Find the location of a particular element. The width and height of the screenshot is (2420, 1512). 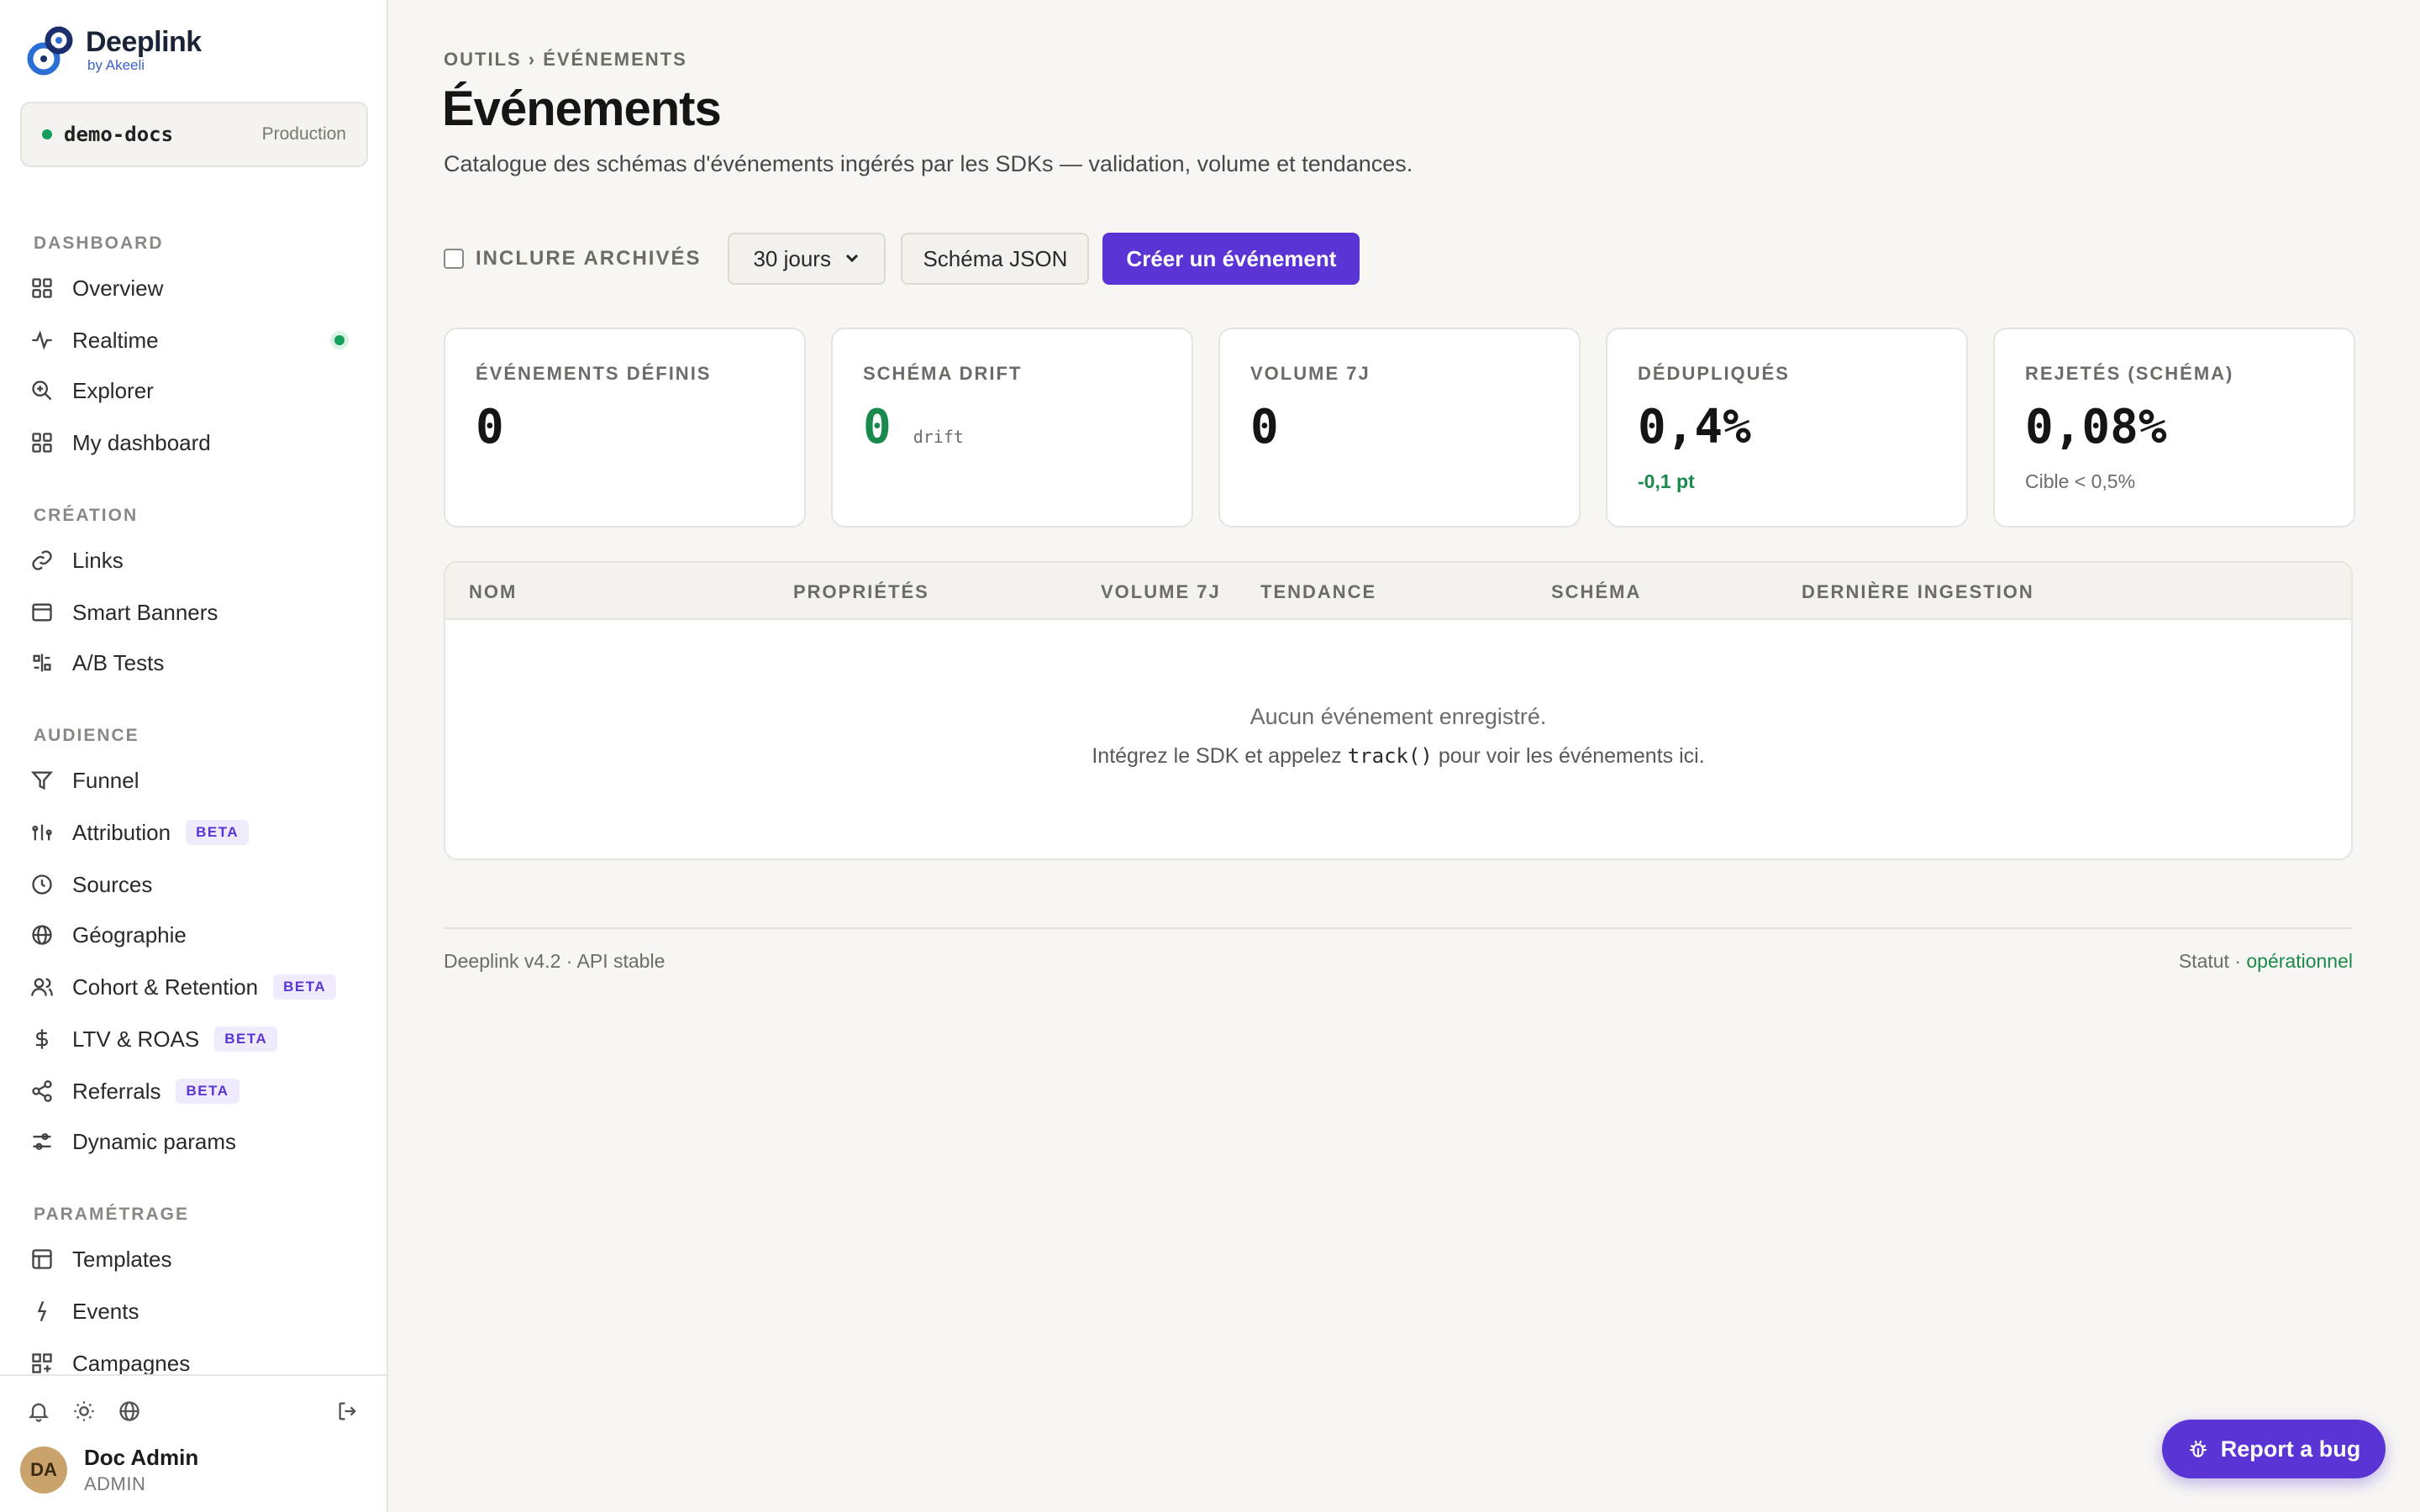

stat-value-row: 0 drift is located at coordinates (913, 427).